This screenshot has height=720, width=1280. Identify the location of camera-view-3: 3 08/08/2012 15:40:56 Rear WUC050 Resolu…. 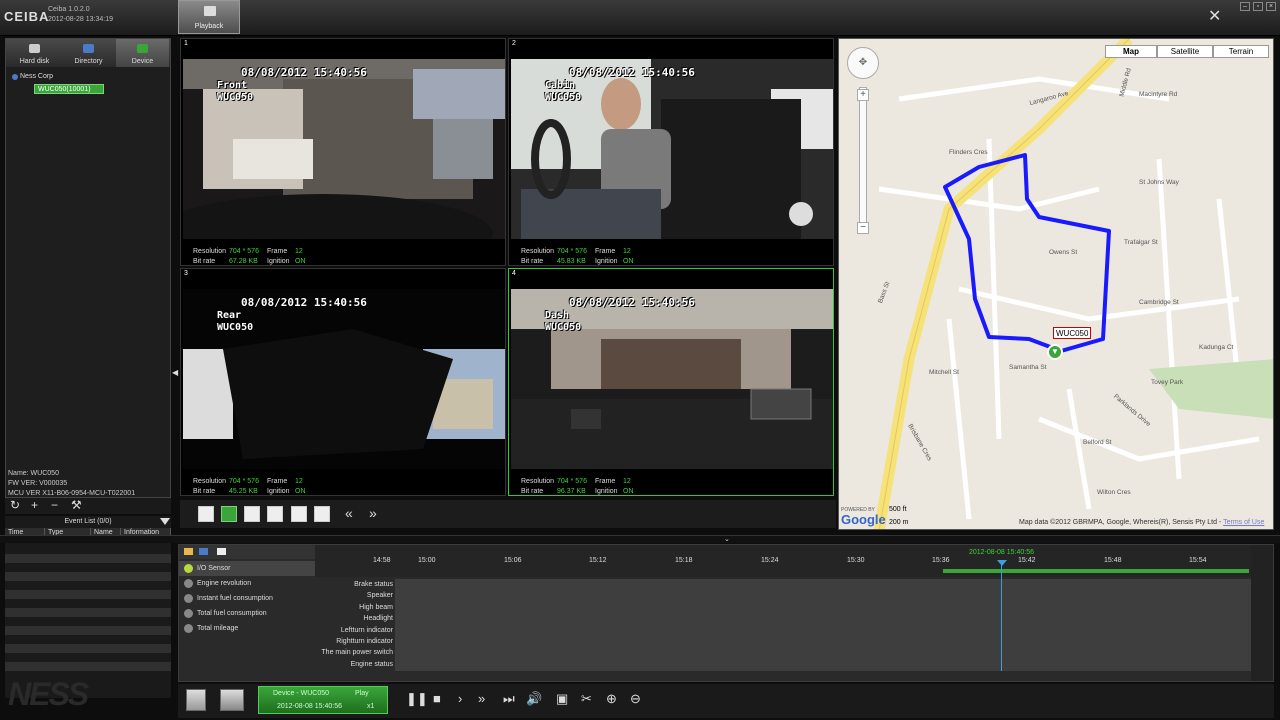
(343, 382).